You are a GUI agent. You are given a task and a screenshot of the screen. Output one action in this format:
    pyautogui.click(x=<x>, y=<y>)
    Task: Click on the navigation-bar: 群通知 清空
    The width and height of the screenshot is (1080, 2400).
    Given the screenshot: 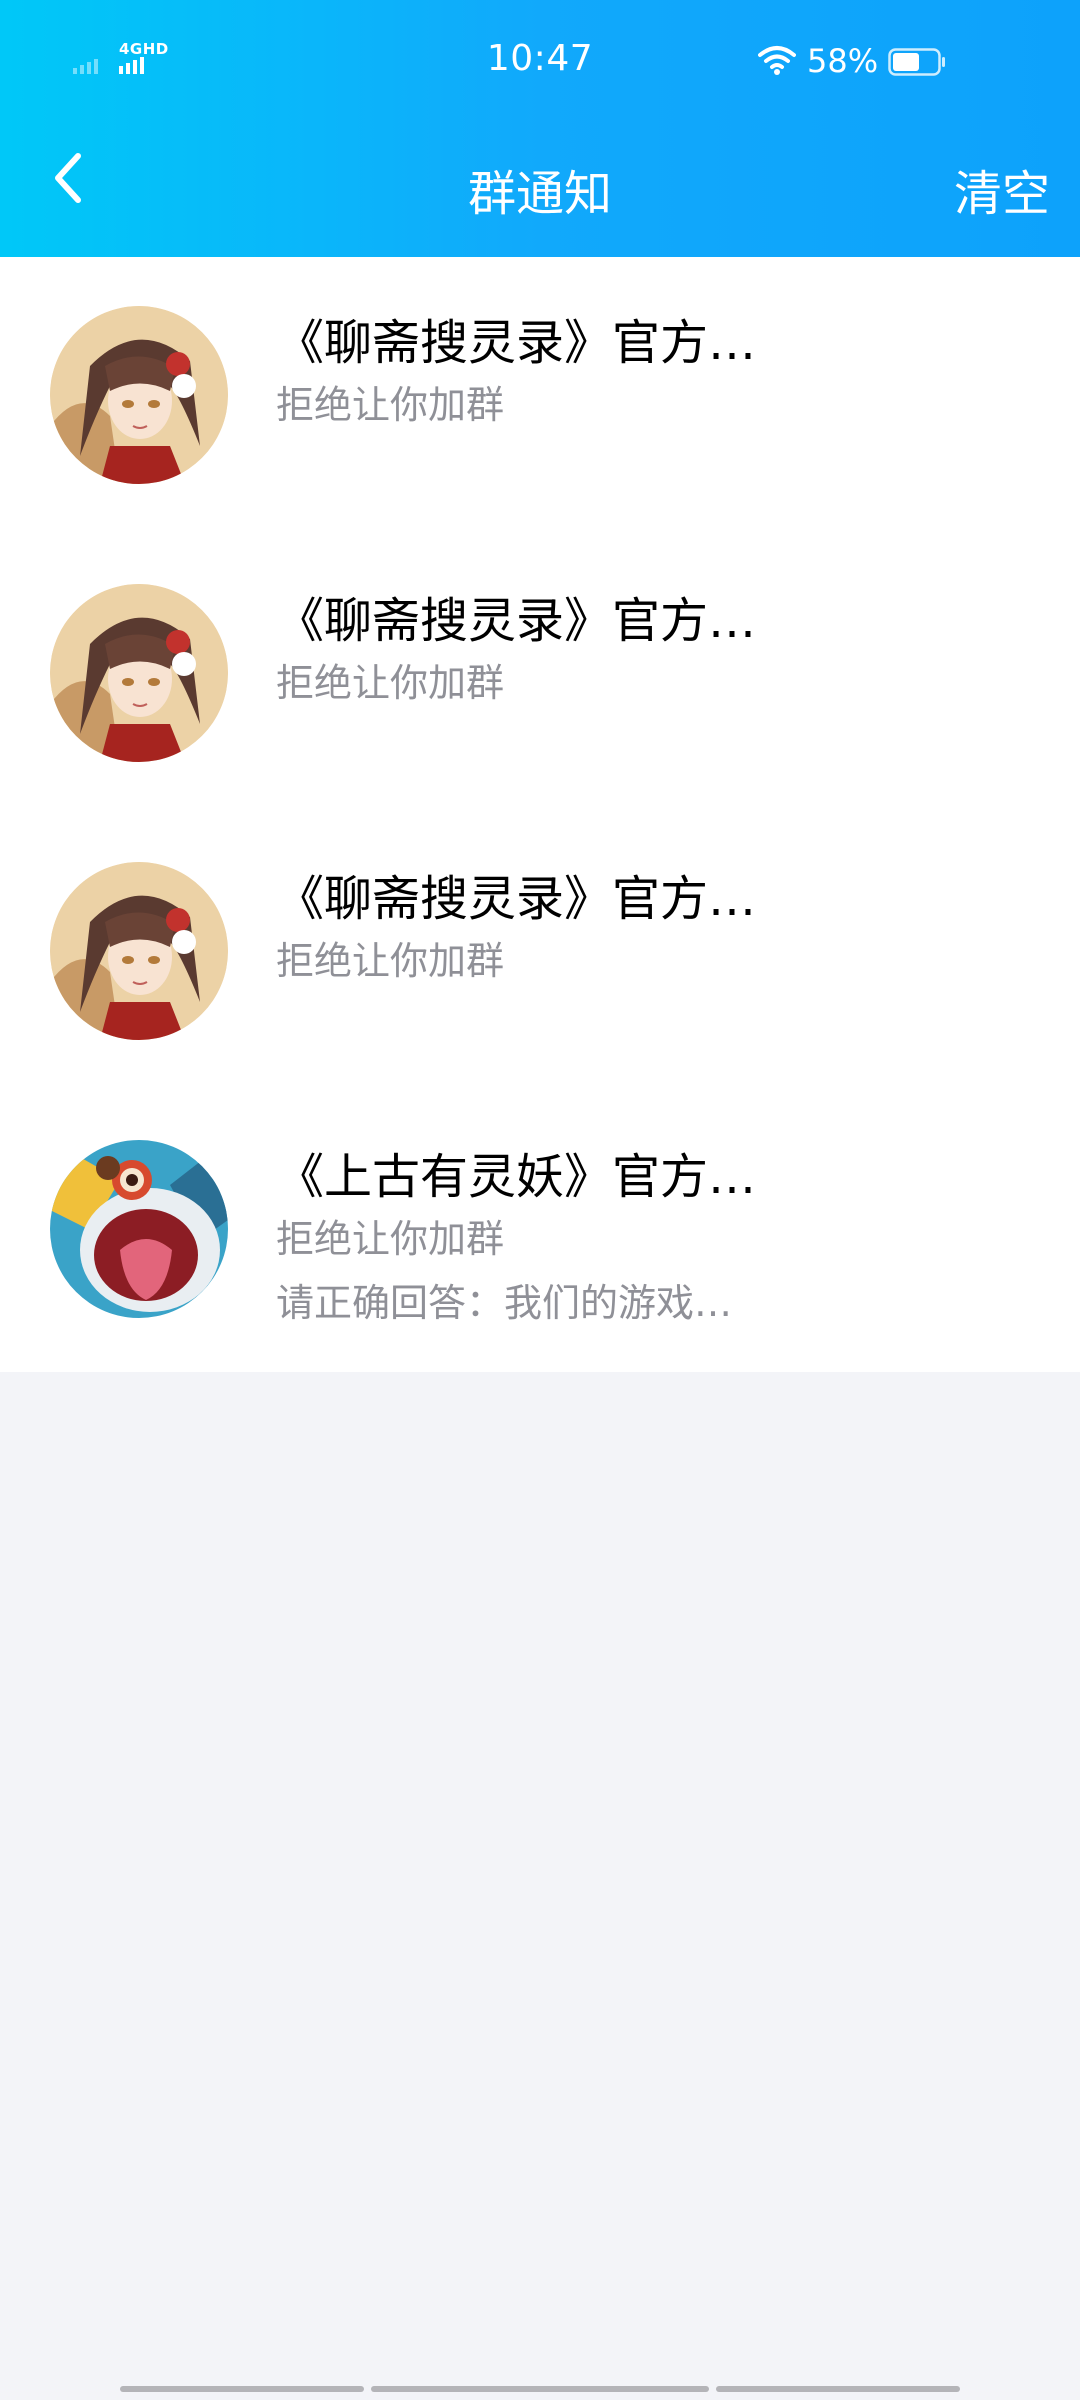 What is the action you would take?
    pyautogui.click(x=540, y=188)
    